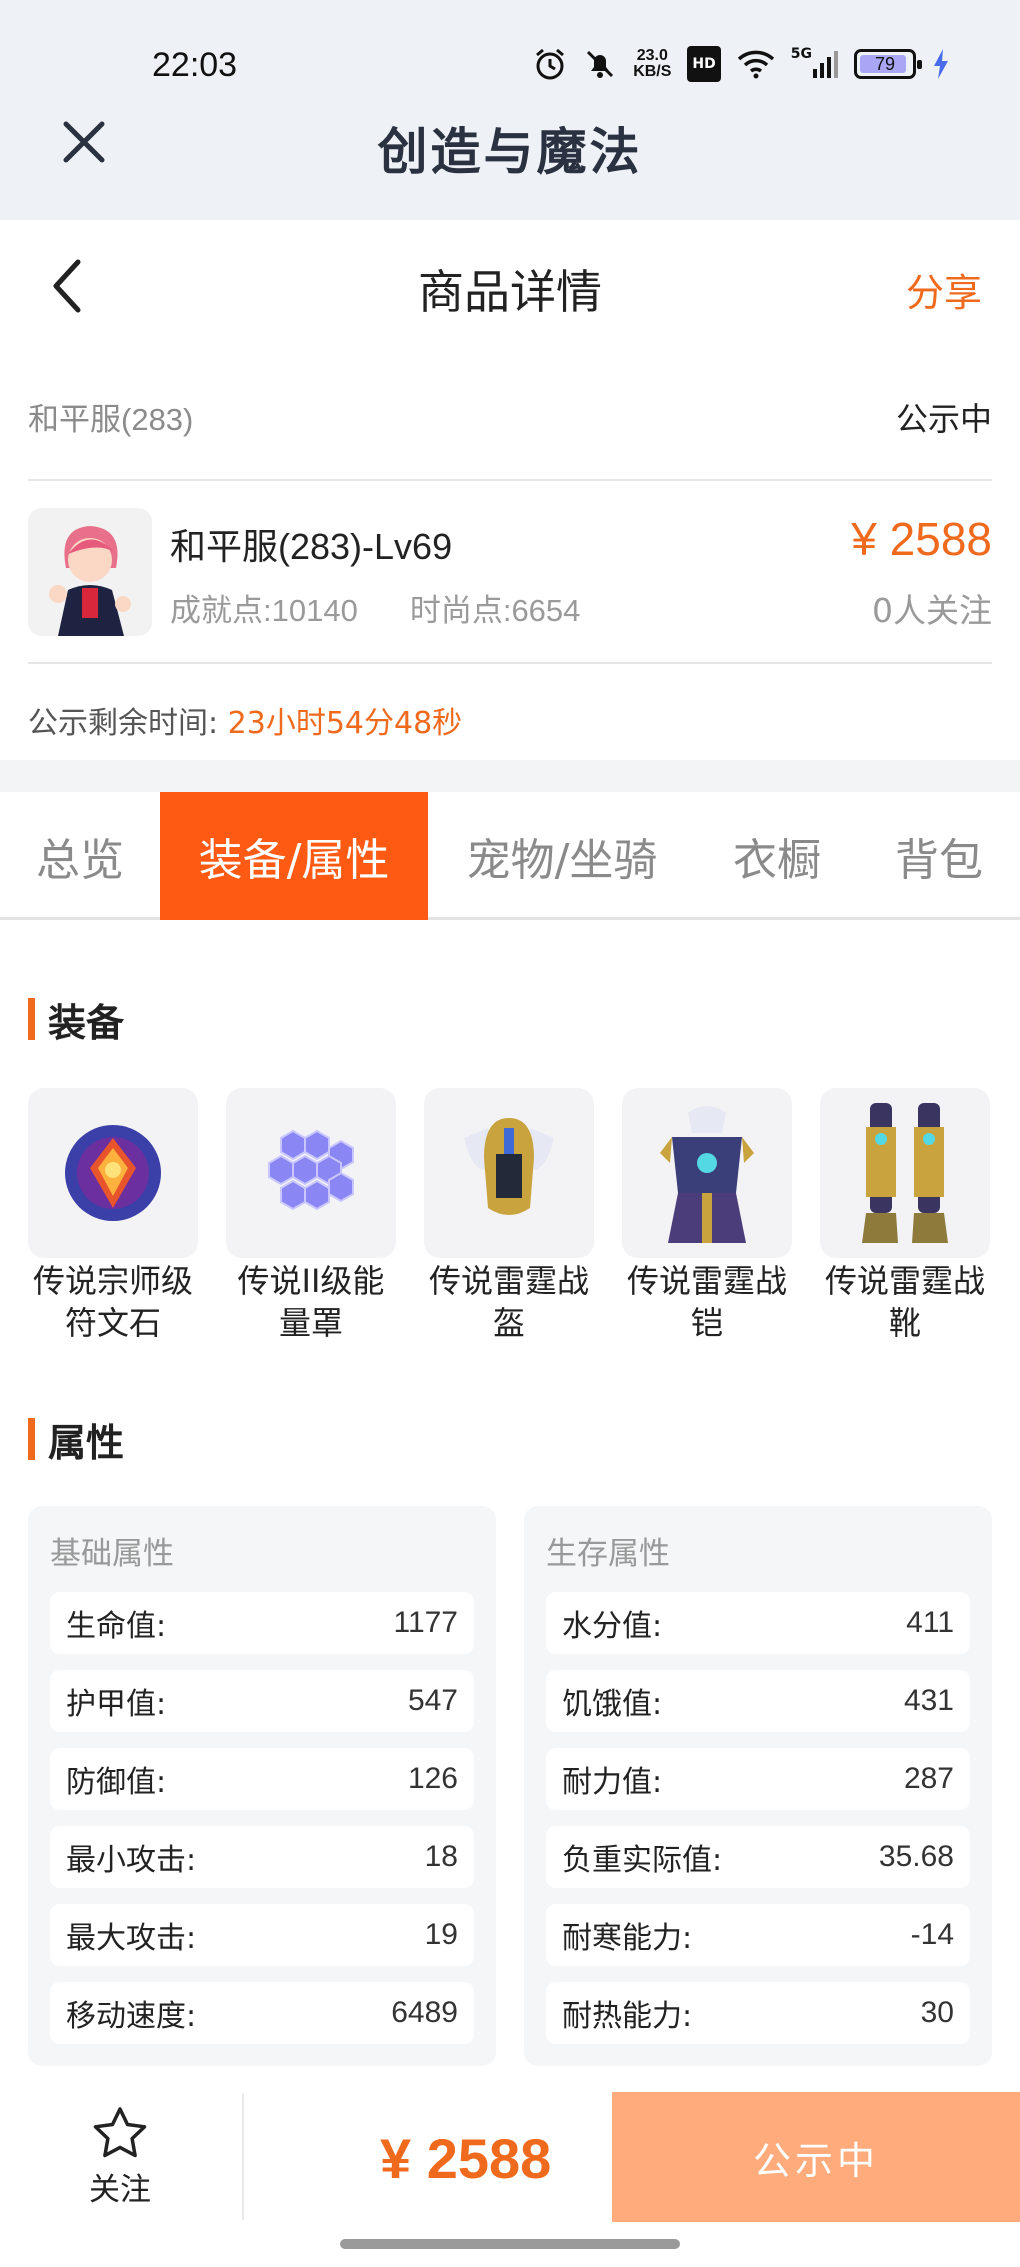 This screenshot has height=2267, width=1020. What do you see at coordinates (120, 2132) in the screenshot?
I see `star-icon` at bounding box center [120, 2132].